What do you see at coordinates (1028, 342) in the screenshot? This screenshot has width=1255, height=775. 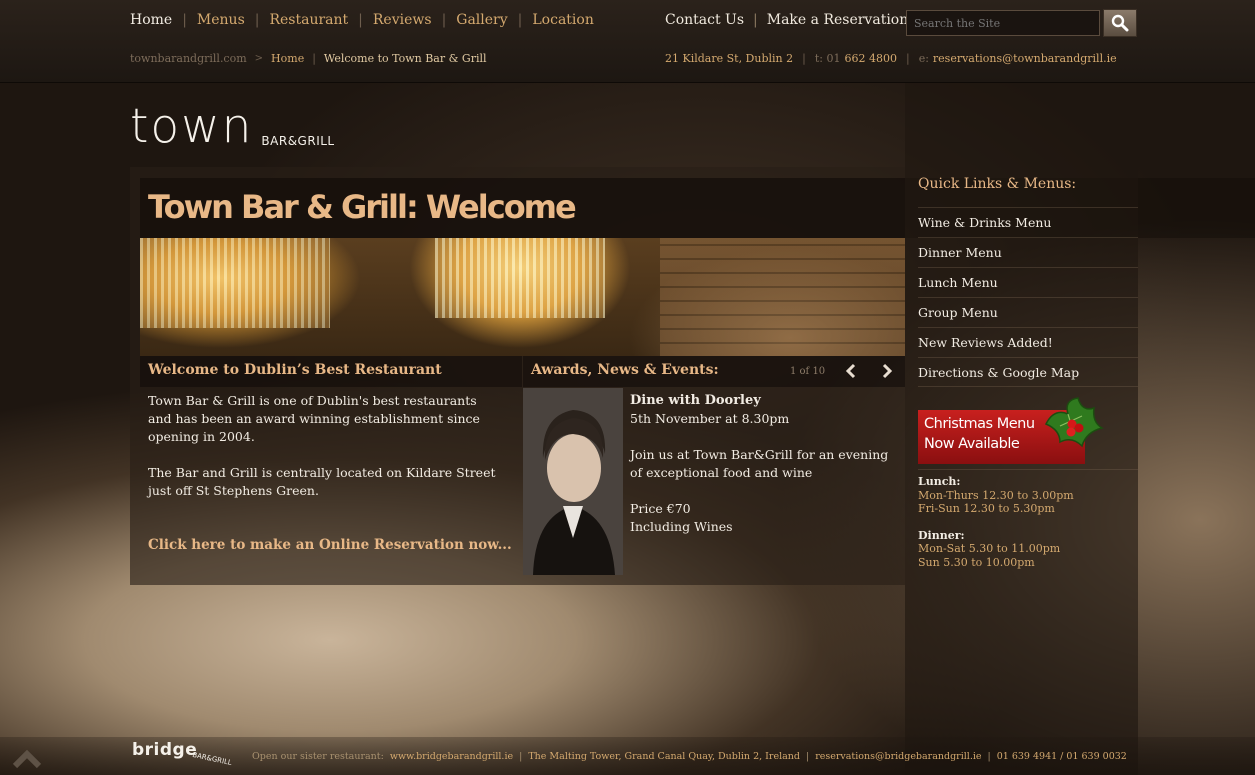 I see `quick-link-new-reviews: New Reviews Added!` at bounding box center [1028, 342].